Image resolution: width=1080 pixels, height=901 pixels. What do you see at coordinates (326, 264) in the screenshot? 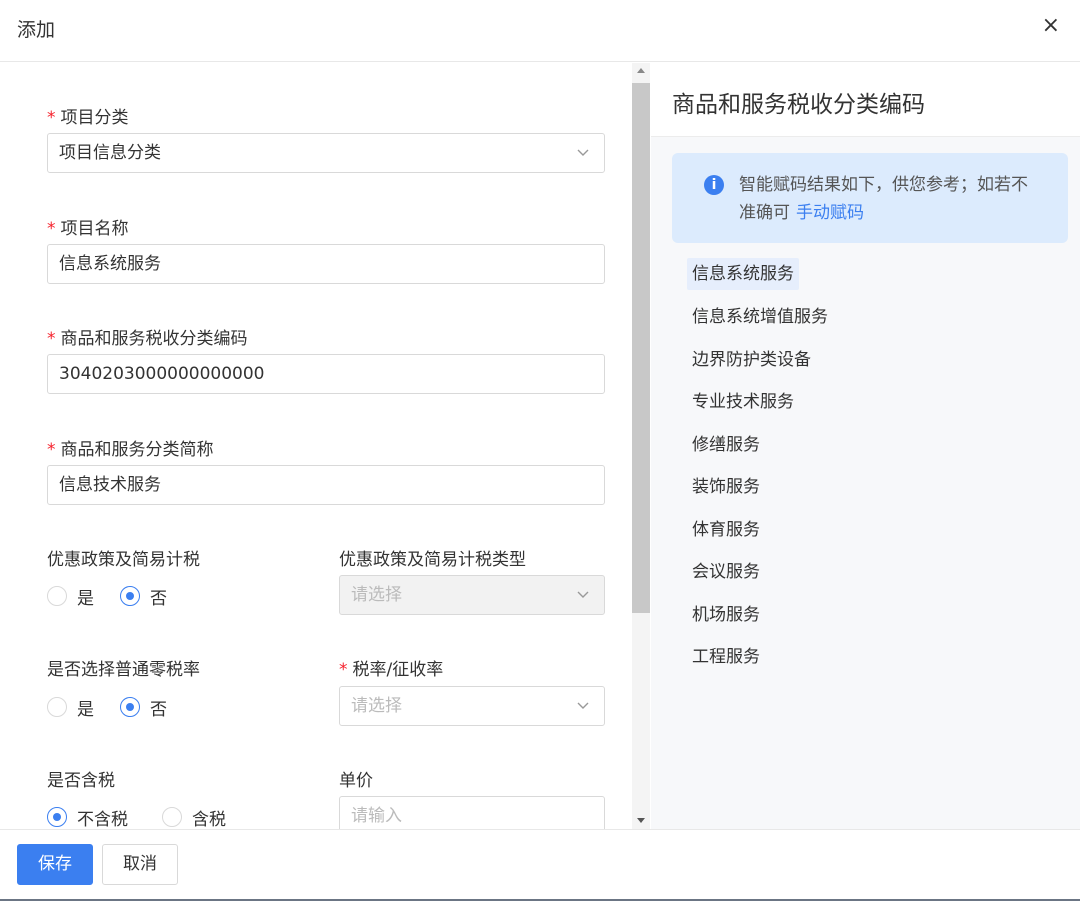
I see `project-name-input: 信息系统服务` at bounding box center [326, 264].